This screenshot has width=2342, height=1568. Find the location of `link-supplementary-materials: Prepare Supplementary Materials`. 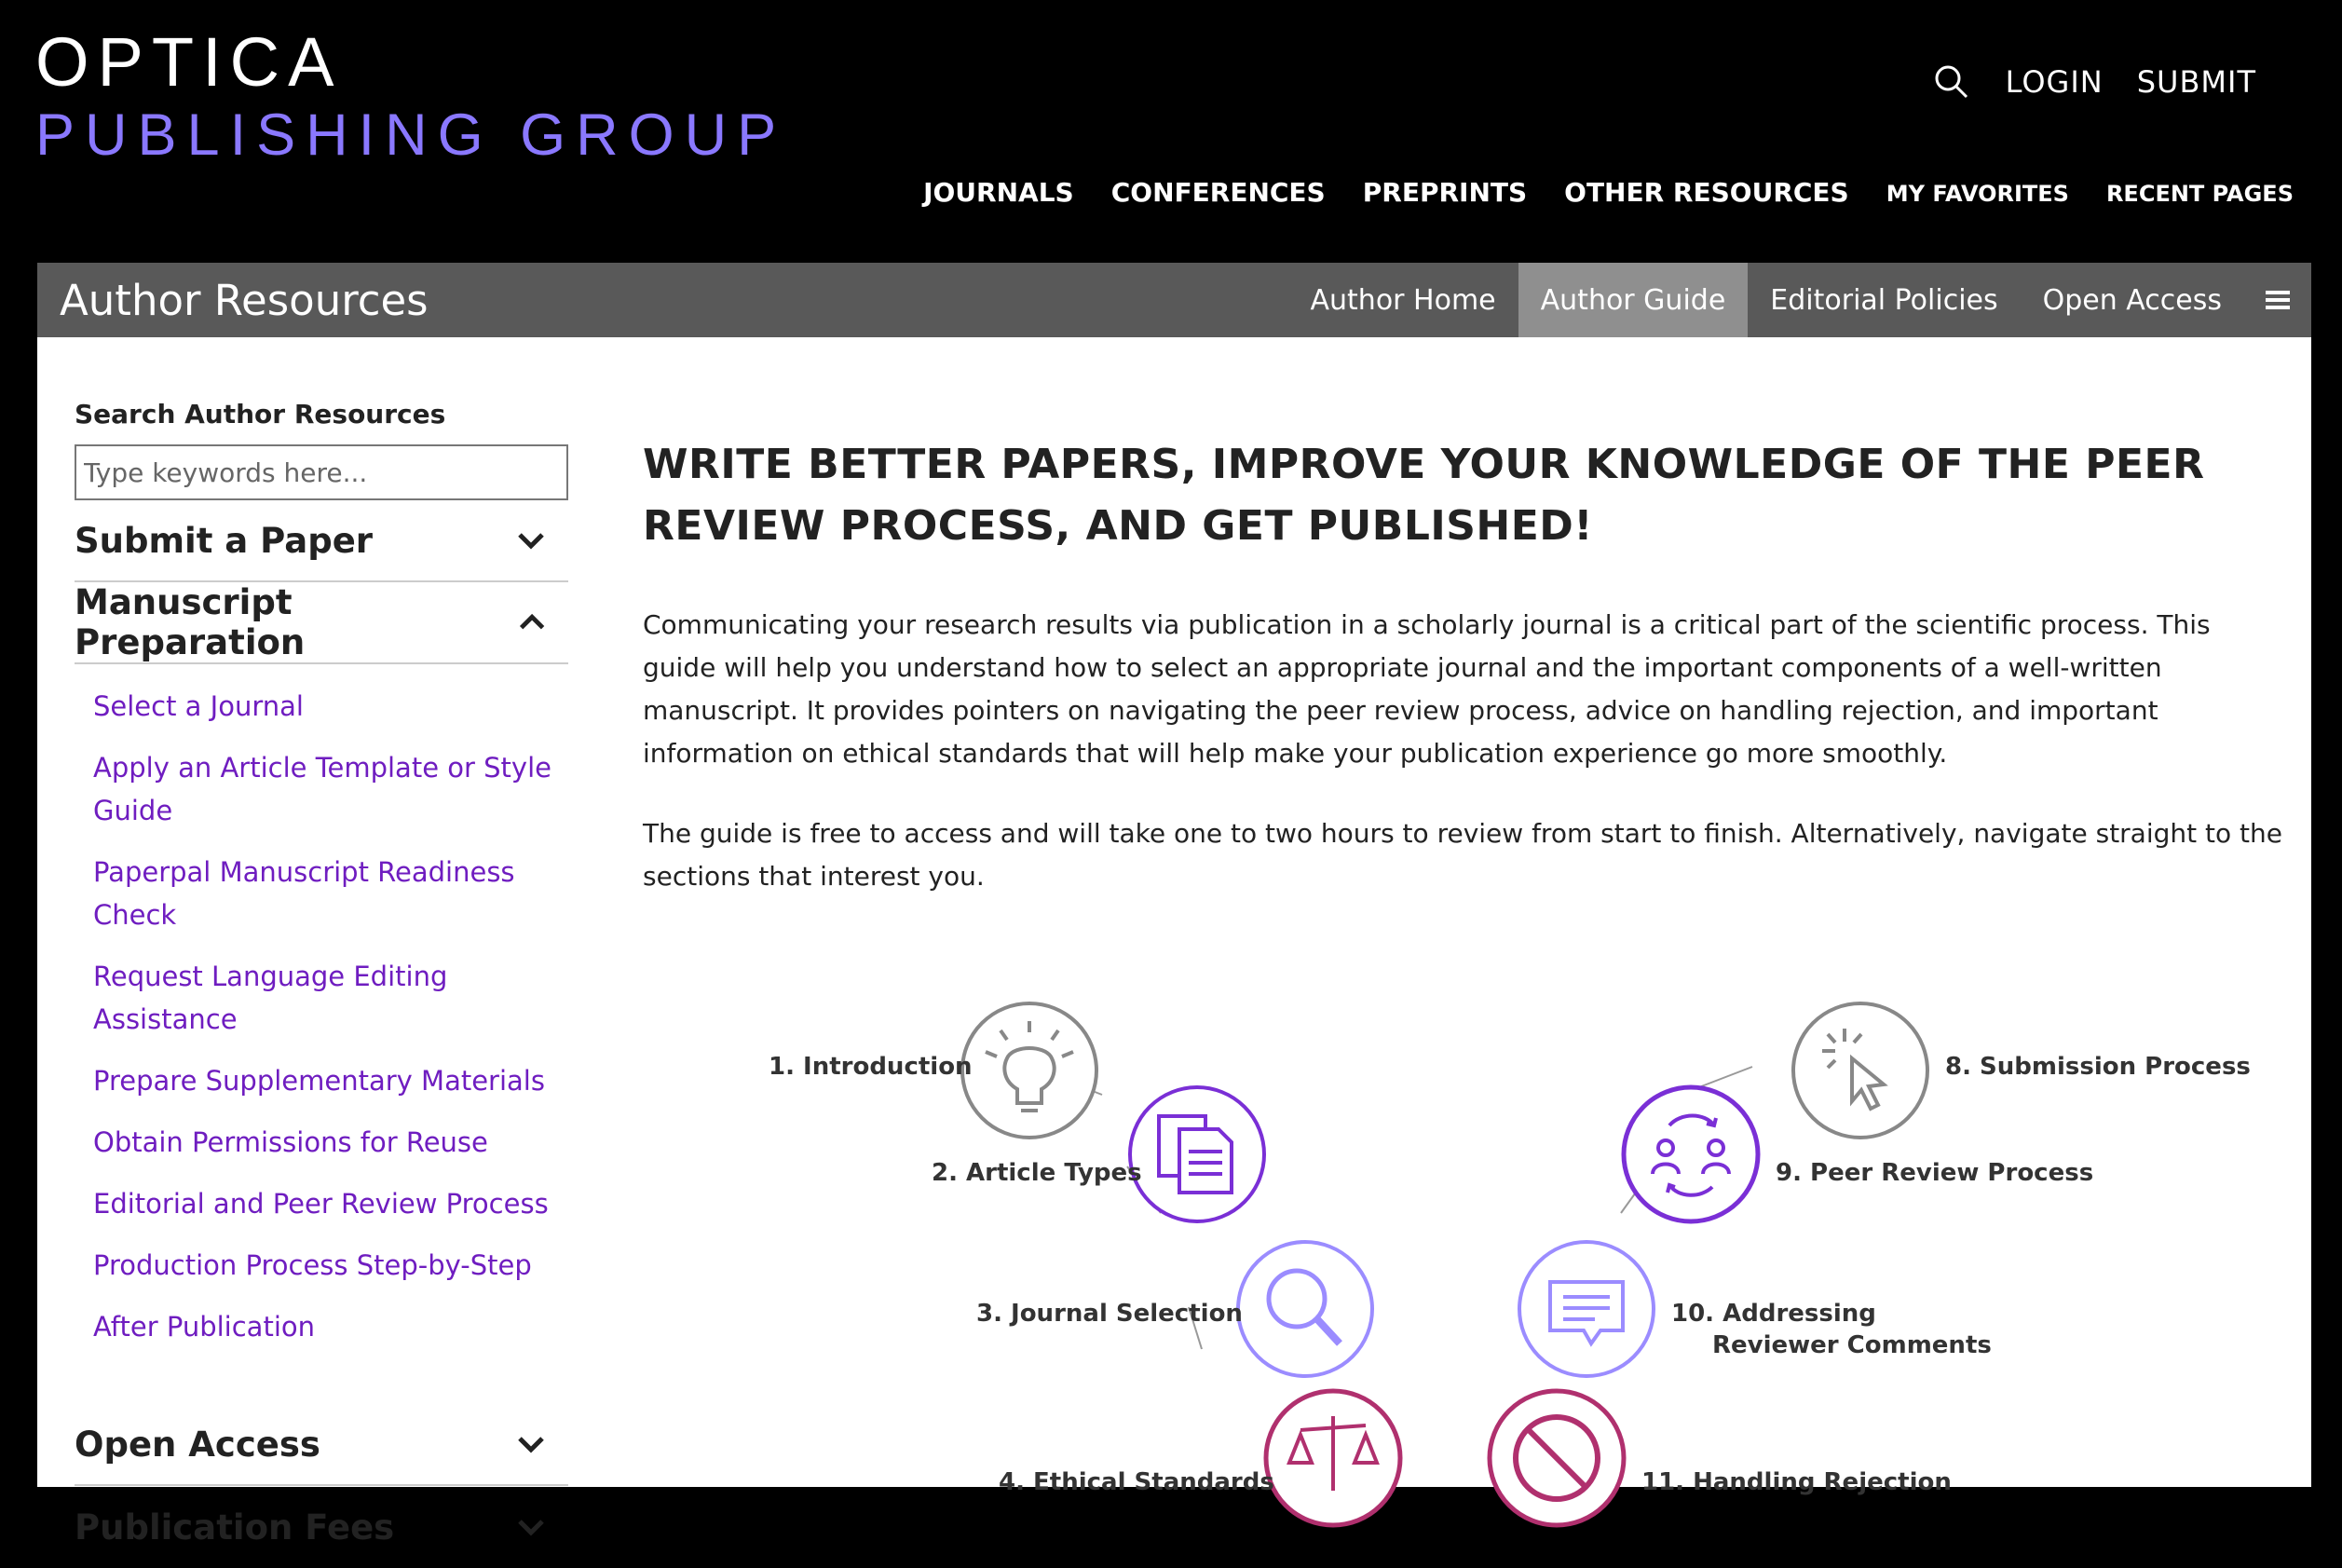

link-supplementary-materials: Prepare Supplementary Materials is located at coordinates (330, 1080).